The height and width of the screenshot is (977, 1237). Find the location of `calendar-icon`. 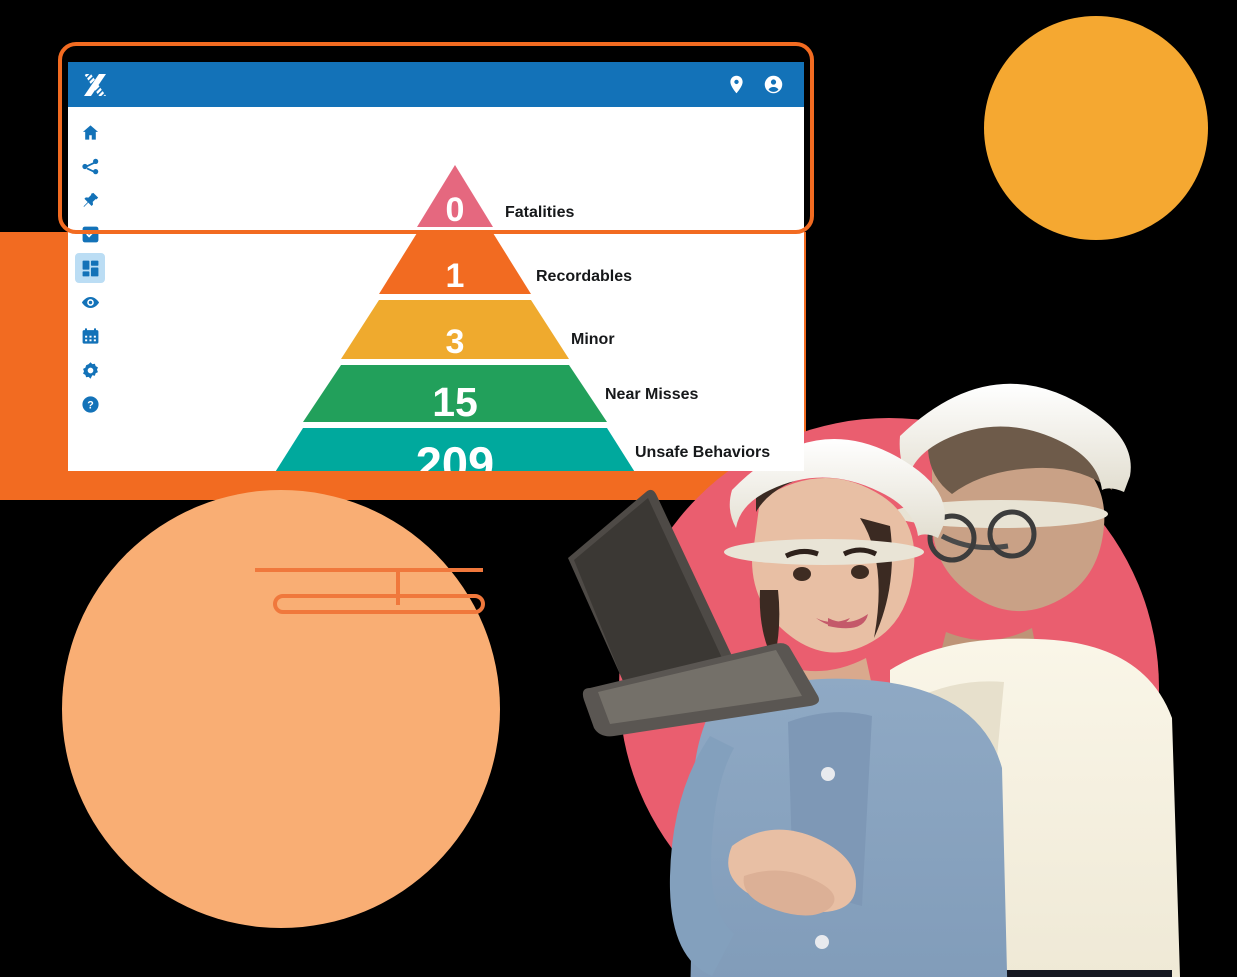

calendar-icon is located at coordinates (90, 335).